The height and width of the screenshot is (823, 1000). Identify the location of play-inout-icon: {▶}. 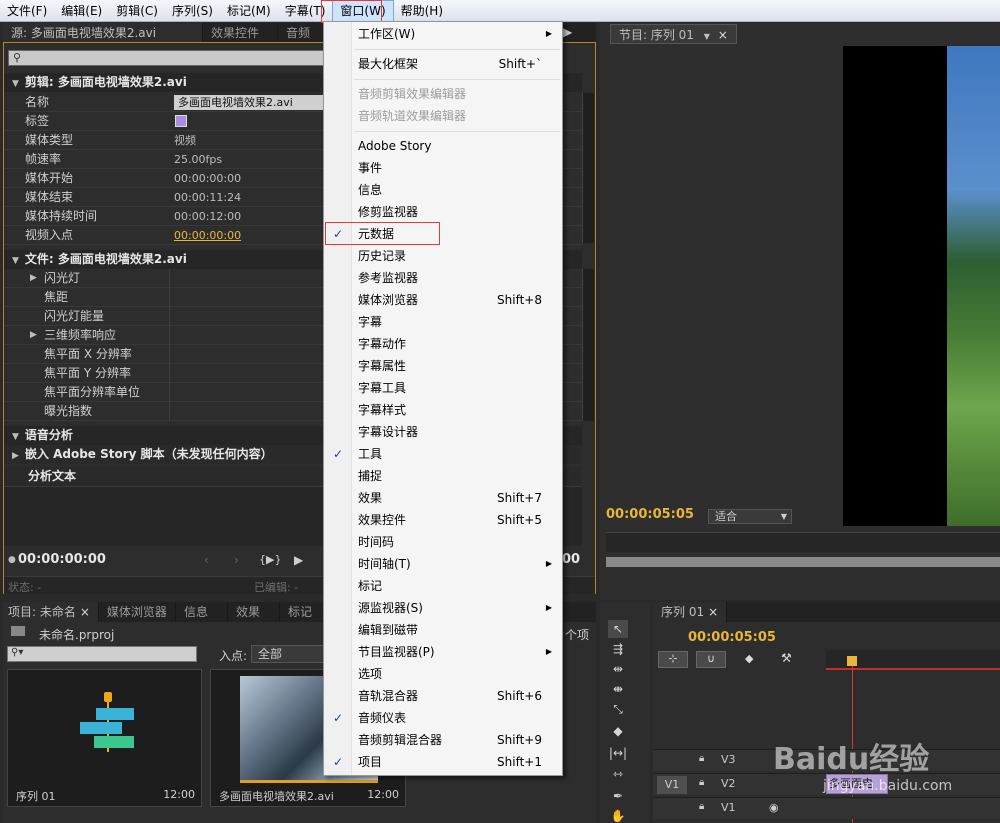
(270, 559).